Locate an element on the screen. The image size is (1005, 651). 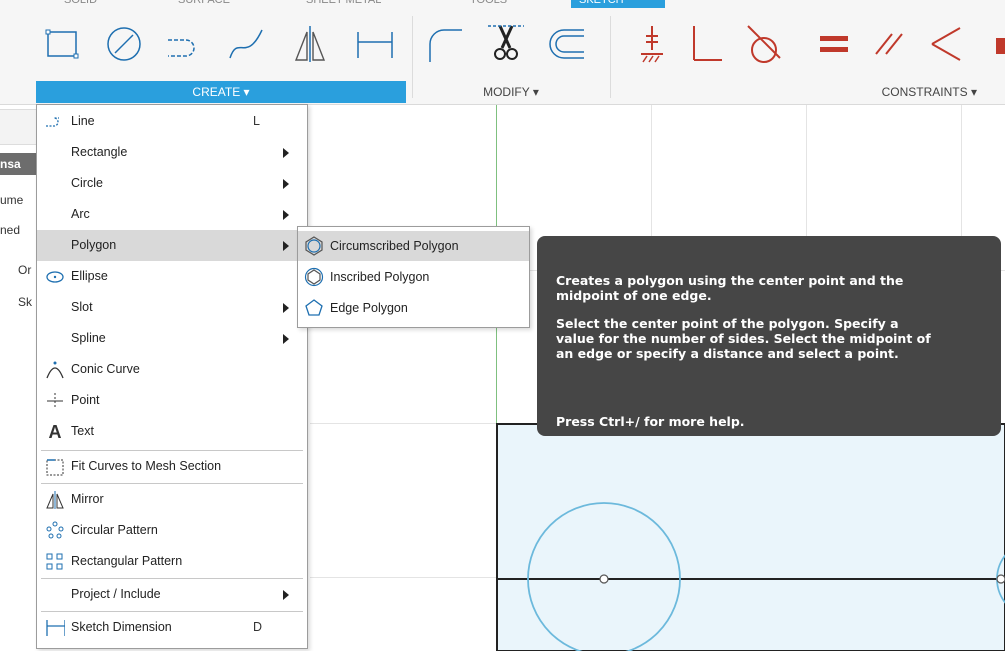
rectangle-tool-icon is located at coordinates (62, 44).